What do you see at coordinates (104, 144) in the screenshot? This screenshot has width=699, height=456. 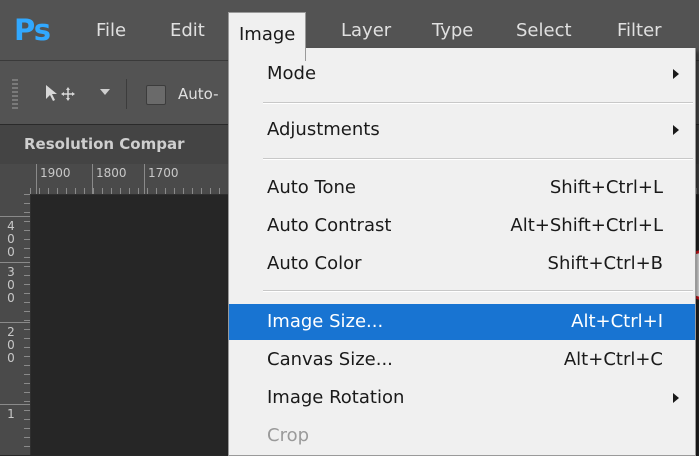 I see `document-tab-title: Resolution Compar` at bounding box center [104, 144].